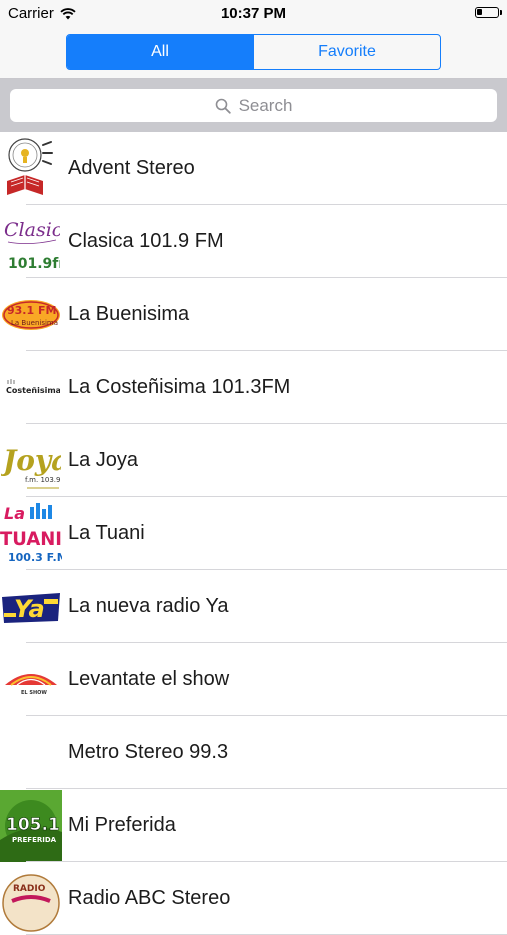 The height and width of the screenshot is (935, 507). What do you see at coordinates (253, 460) in the screenshot?
I see `station-row: Joya f.m. 103.9 La Joya` at bounding box center [253, 460].